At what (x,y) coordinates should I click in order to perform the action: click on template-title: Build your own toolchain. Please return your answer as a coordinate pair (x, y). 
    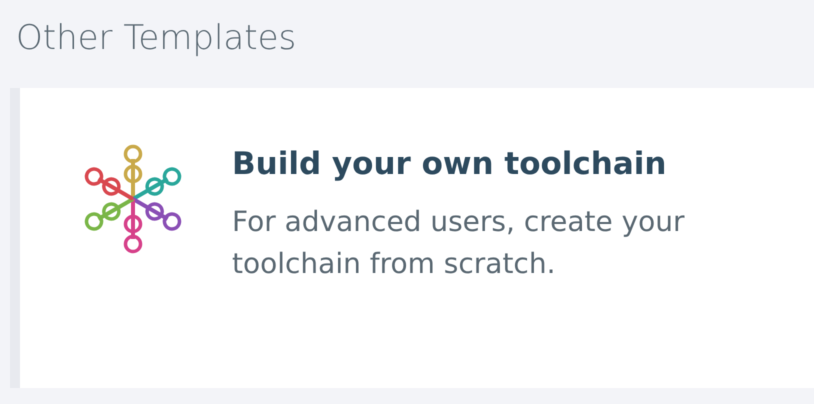
    Looking at the image, I should click on (450, 165).